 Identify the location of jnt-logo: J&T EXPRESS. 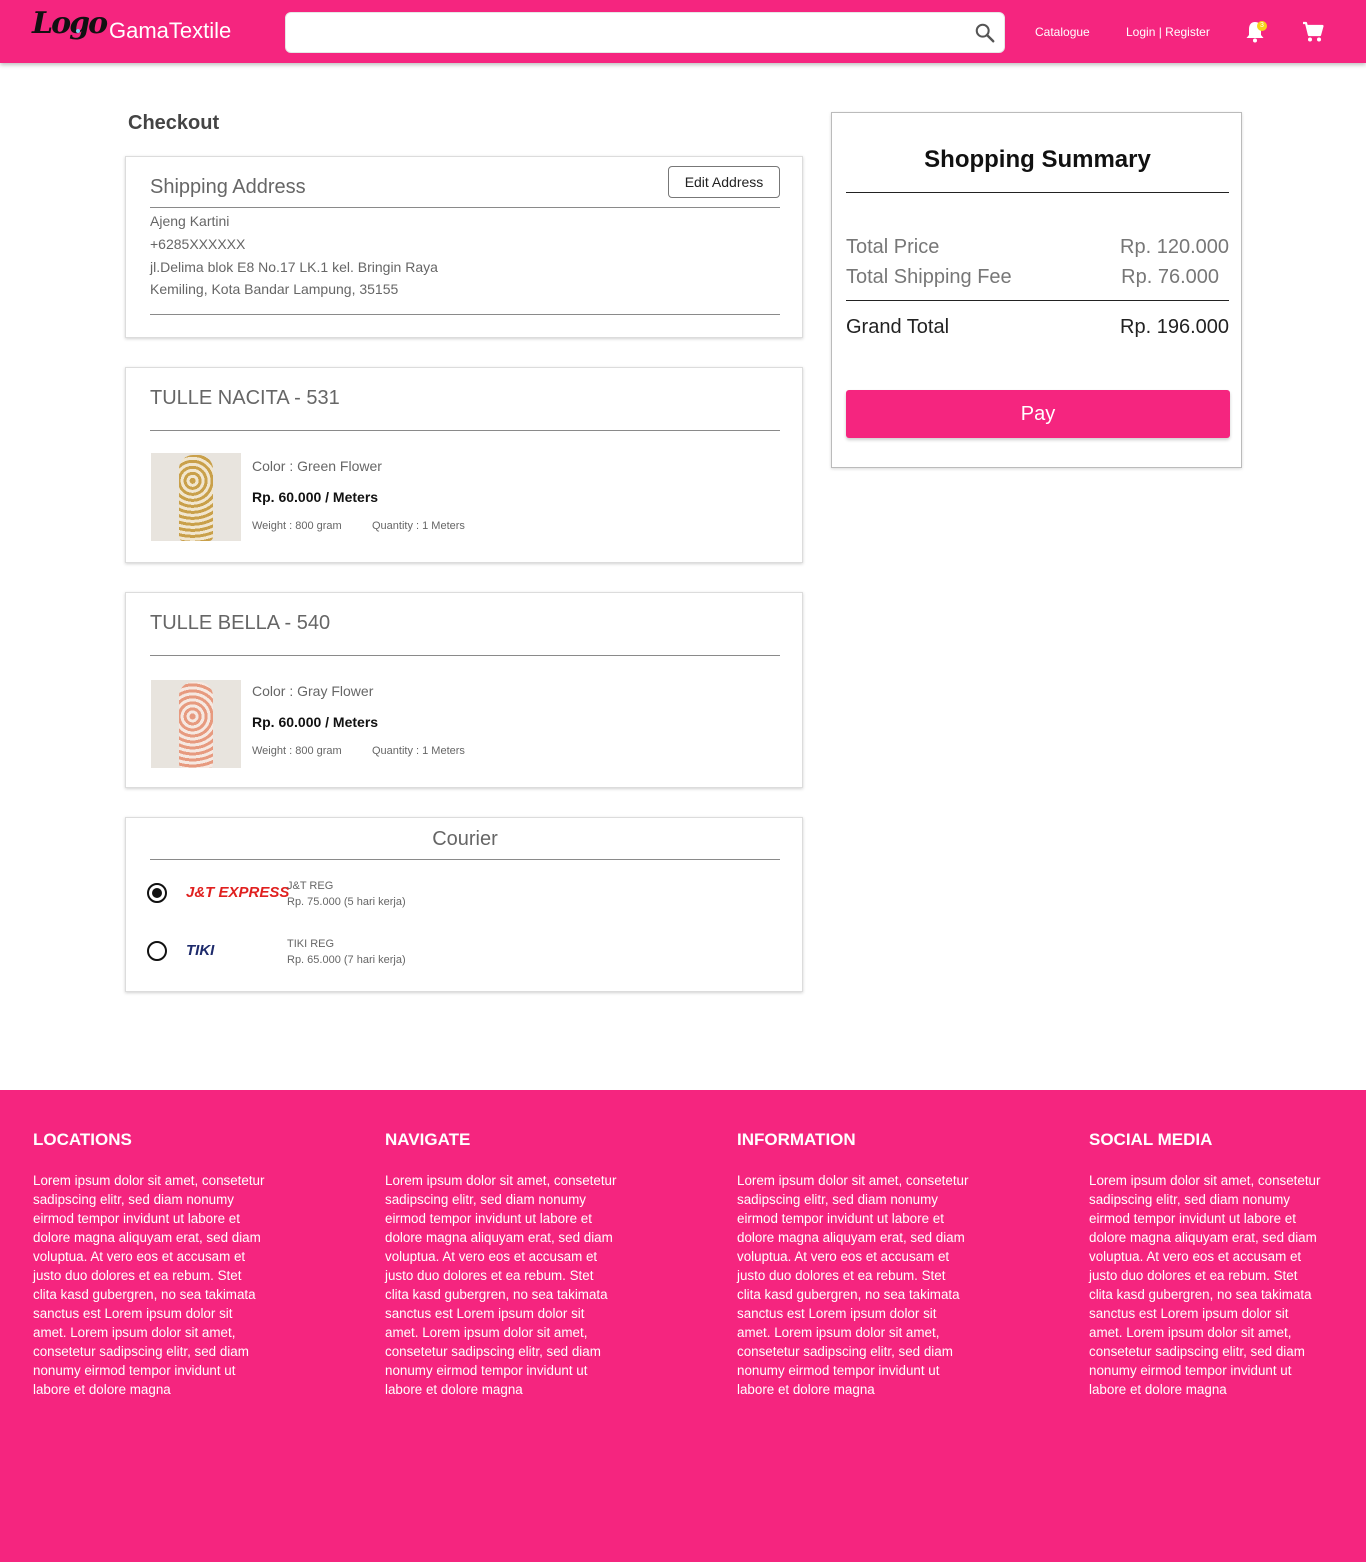
(238, 892).